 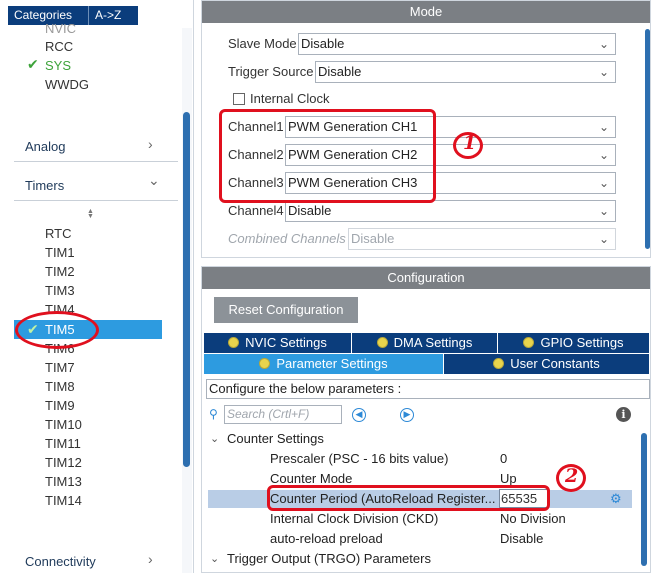 What do you see at coordinates (63, 443) in the screenshot?
I see `timer-item-tim11: TIM11` at bounding box center [63, 443].